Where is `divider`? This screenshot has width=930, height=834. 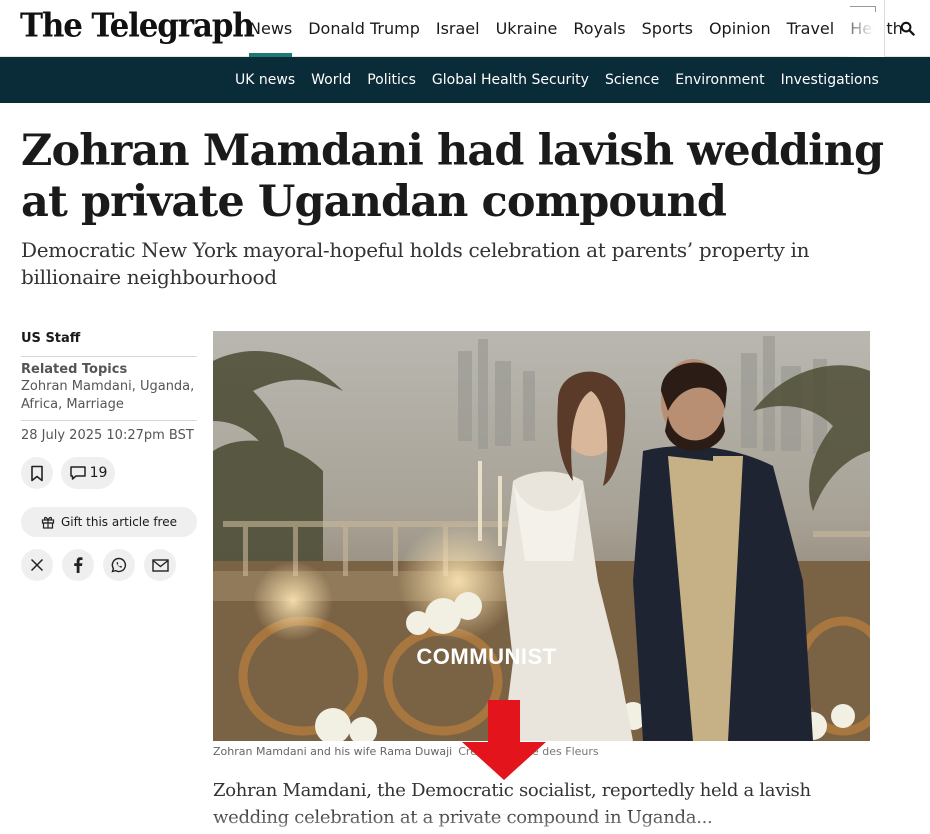
divider is located at coordinates (109, 356).